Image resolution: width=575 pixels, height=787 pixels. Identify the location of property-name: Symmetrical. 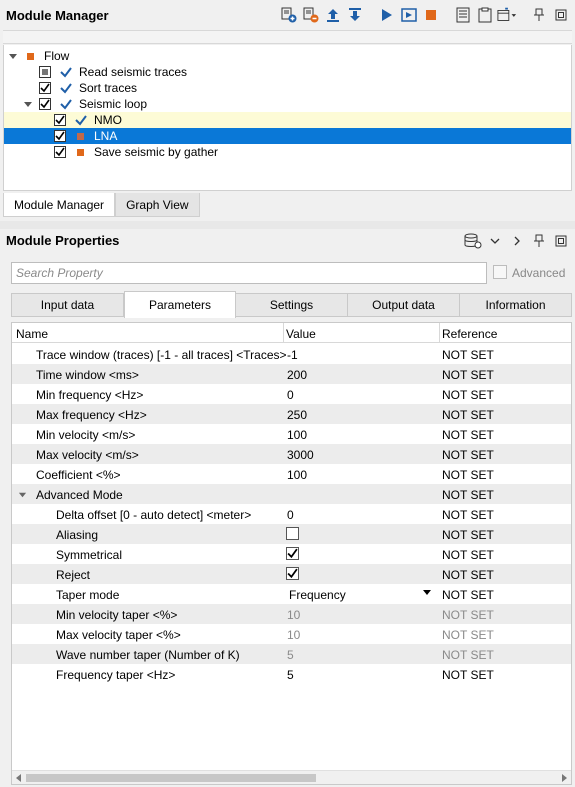
(89, 555).